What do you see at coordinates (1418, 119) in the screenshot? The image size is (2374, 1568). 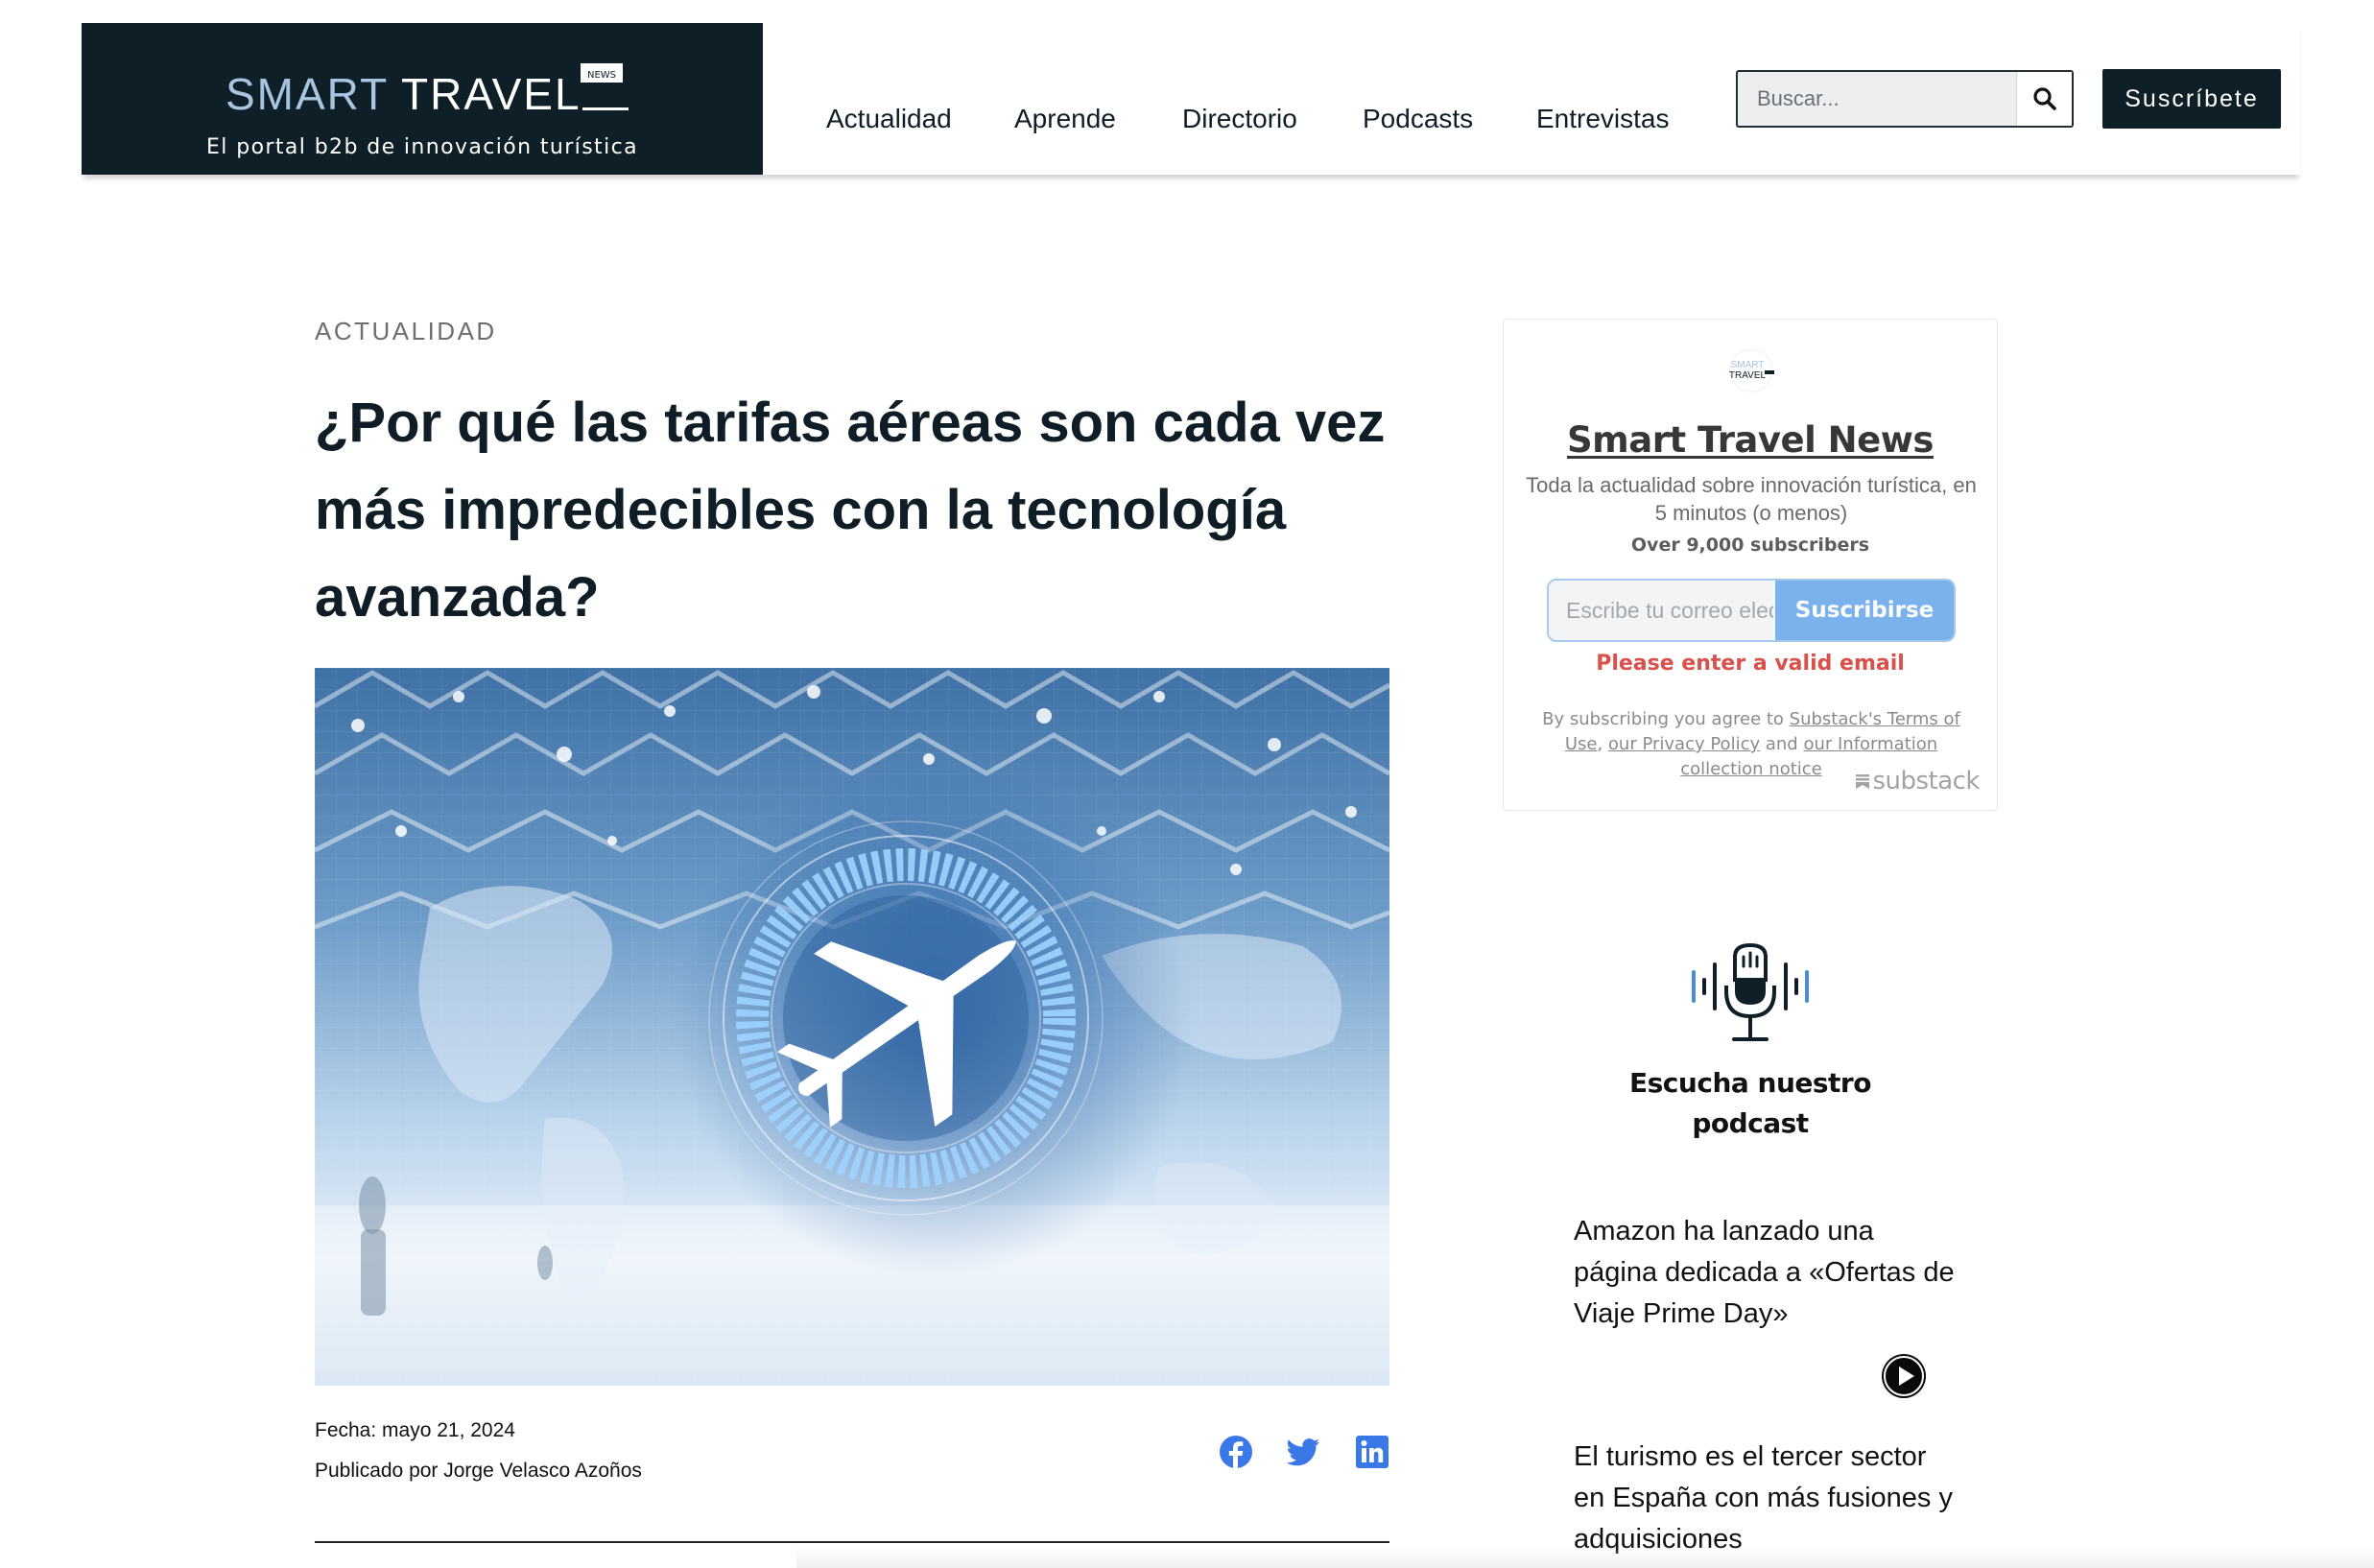 I see `nav-item-podcasts: Podcasts` at bounding box center [1418, 119].